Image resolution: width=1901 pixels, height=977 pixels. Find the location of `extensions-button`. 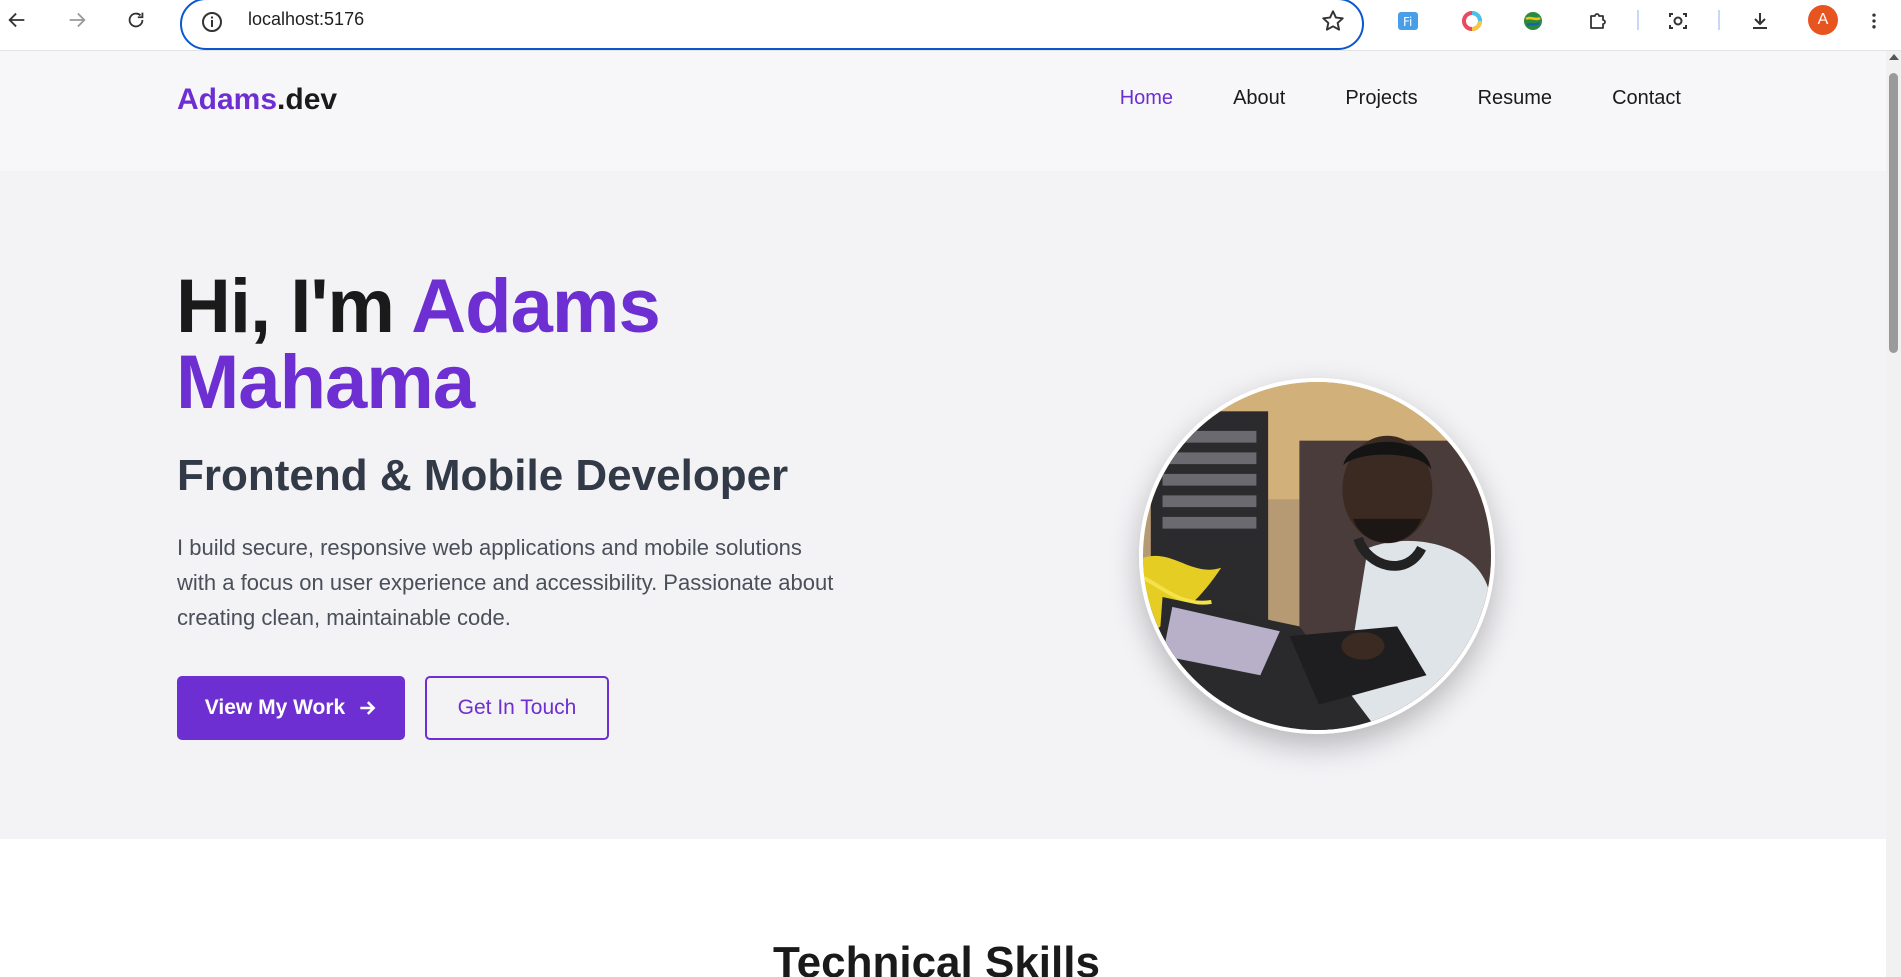

extensions-button is located at coordinates (1598, 21).